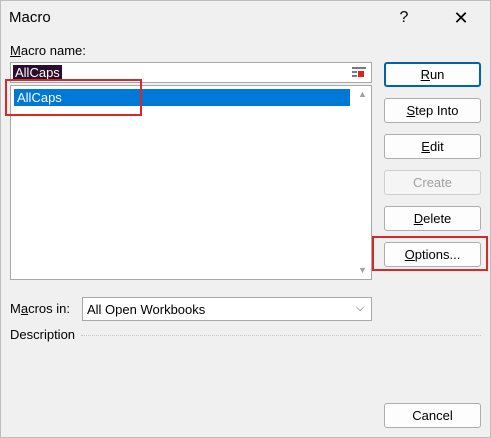  I want to click on cancel-button: Cancel, so click(432, 415).